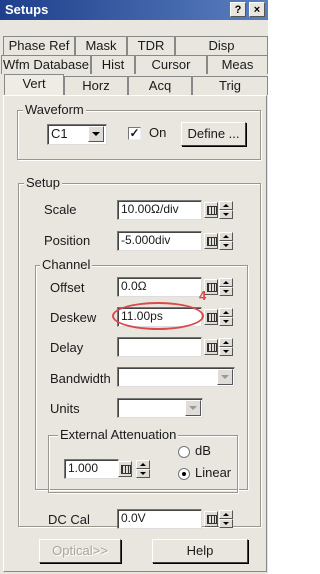 The width and height of the screenshot is (320, 574). Describe the element at coordinates (211, 241) in the screenshot. I see `position-keypad-icon` at that location.